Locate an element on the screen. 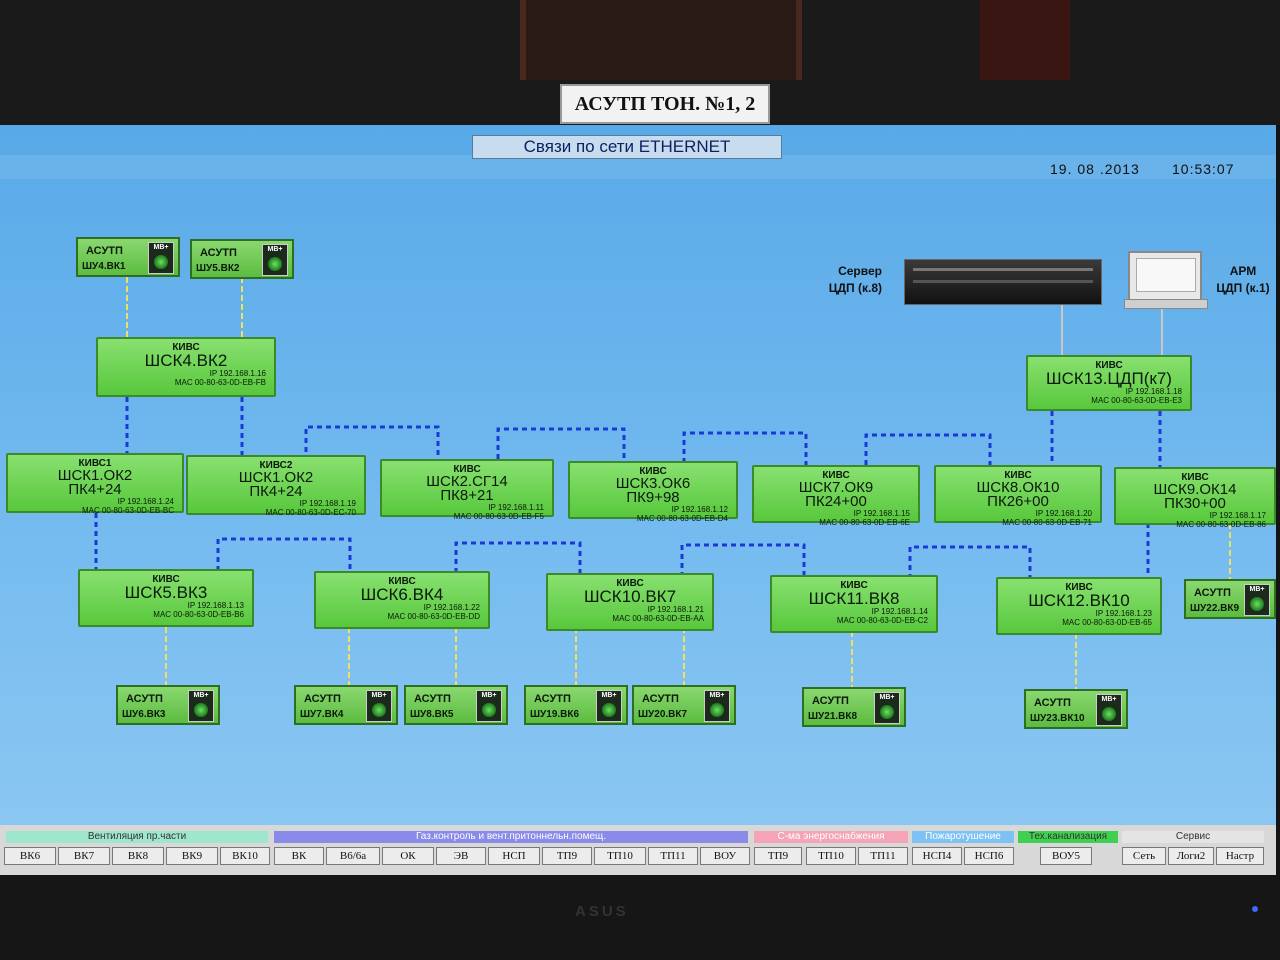 Image resolution: width=1280 pixels, height=960 pixels. asutp-shu8: АСУТП ШУ8.ВК5 МВ+ is located at coordinates (456, 705).